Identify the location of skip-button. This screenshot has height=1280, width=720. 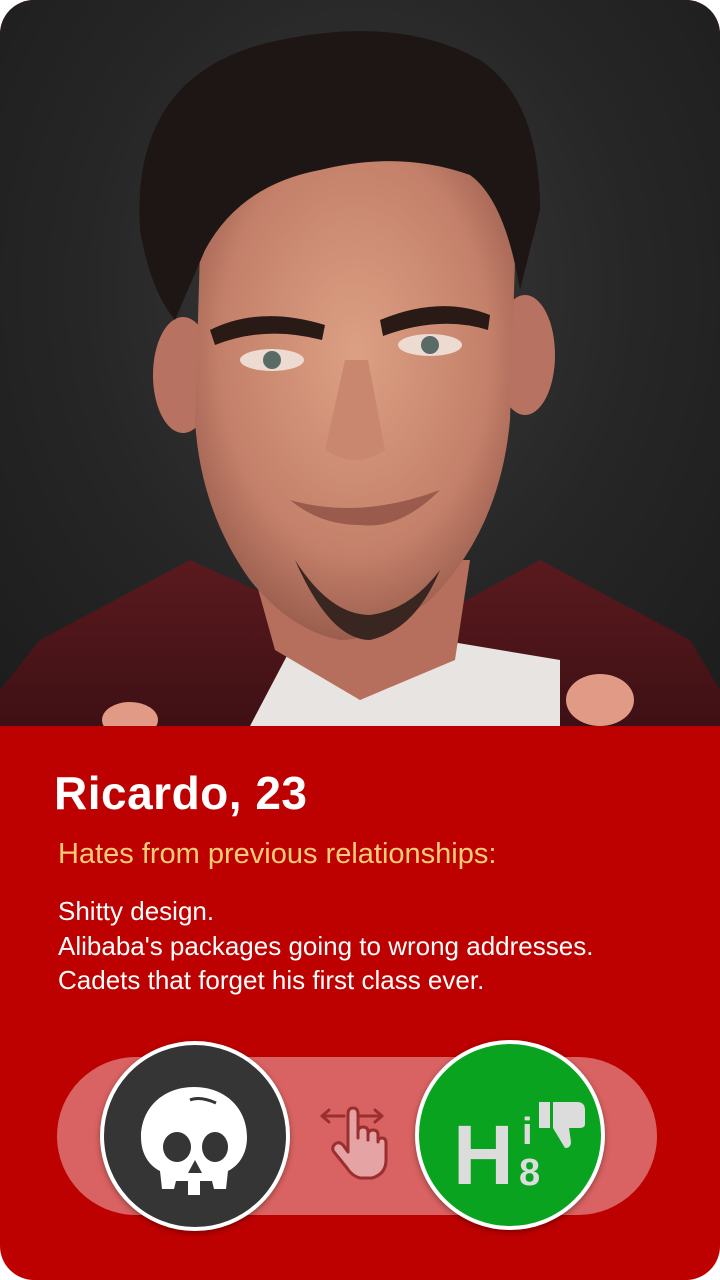
(195, 1136).